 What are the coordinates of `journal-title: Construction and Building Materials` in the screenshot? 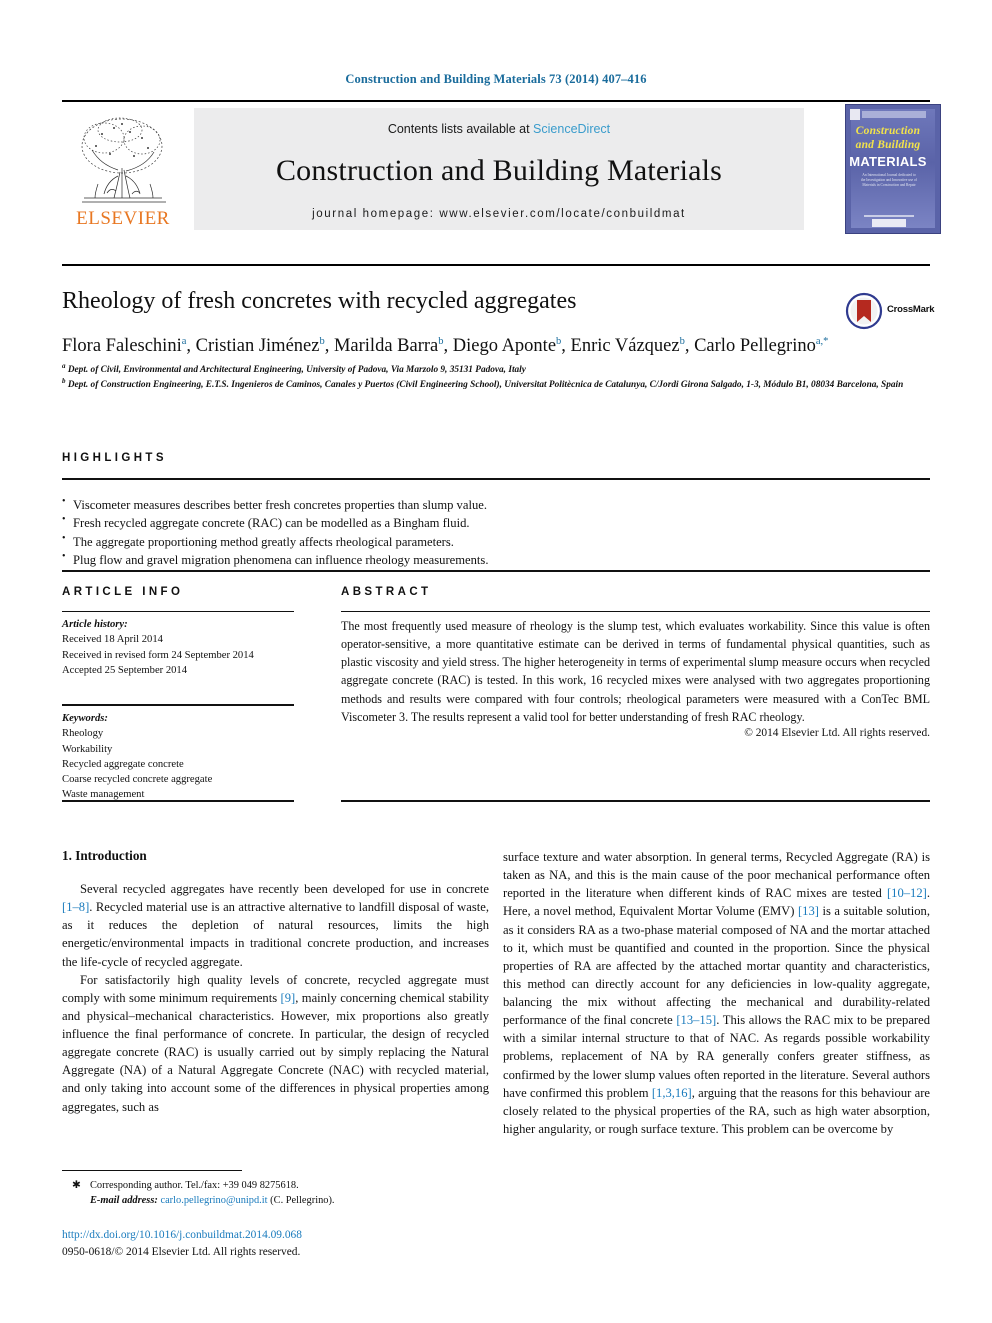 It's located at (499, 170).